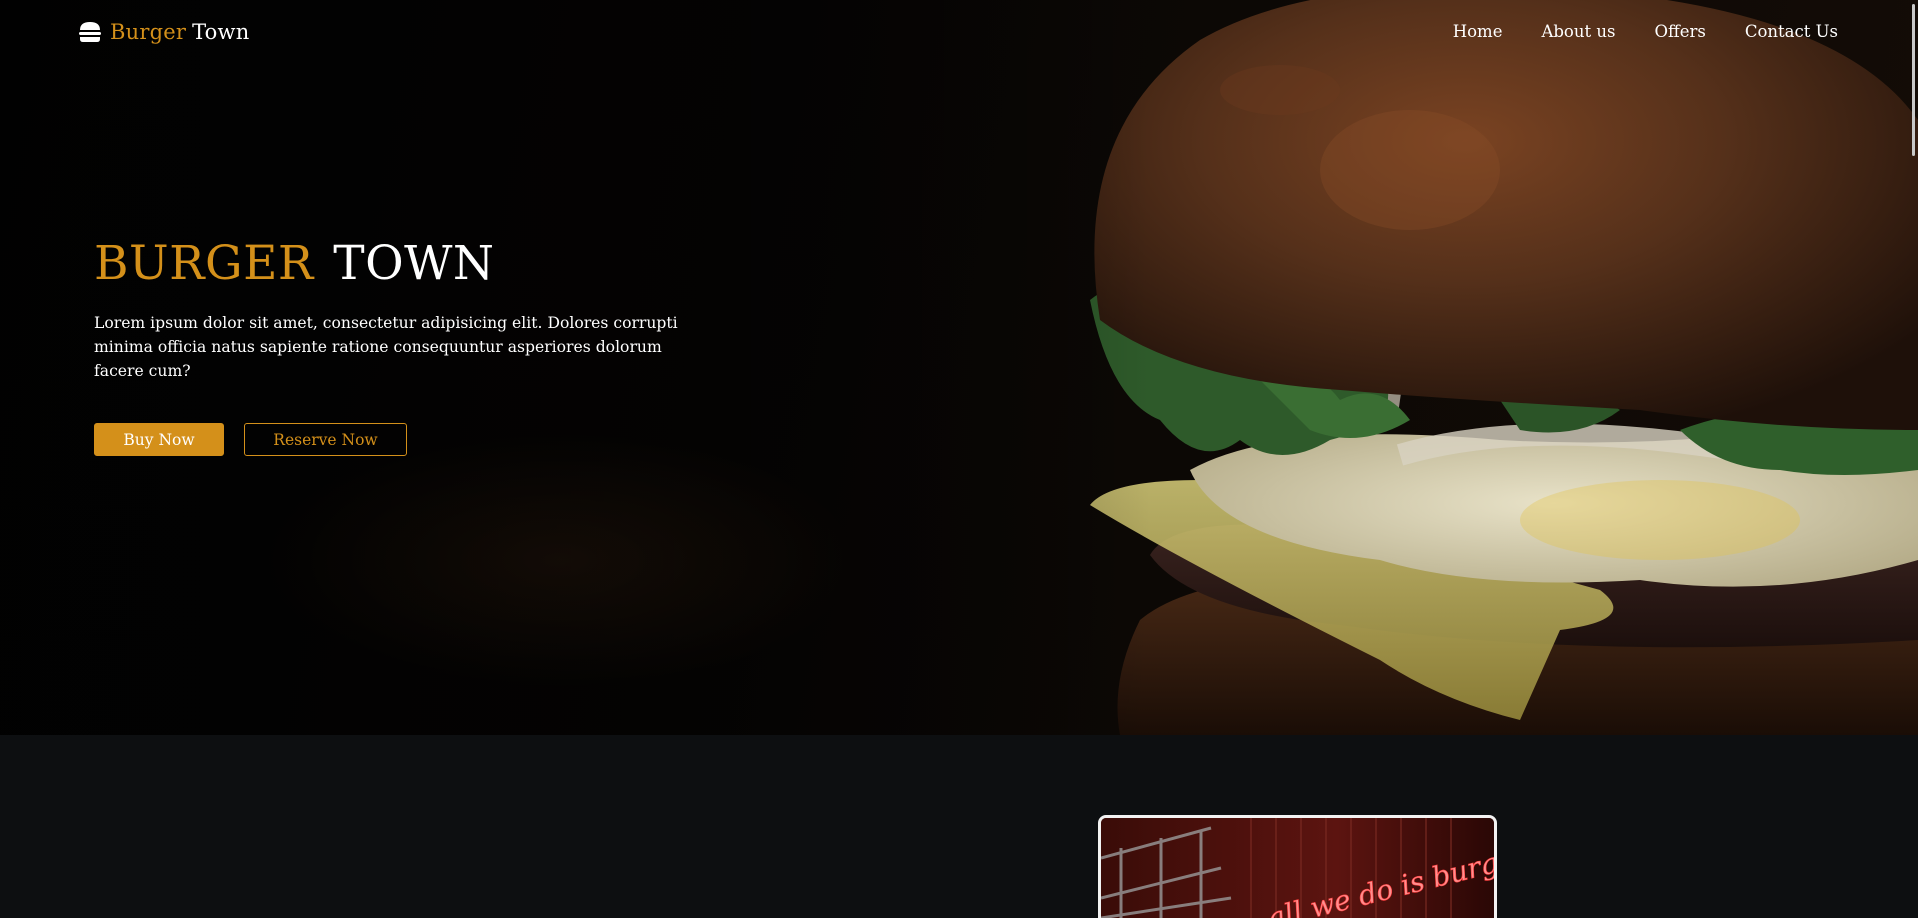 Image resolution: width=1918 pixels, height=918 pixels. What do you see at coordinates (159, 439) in the screenshot?
I see `buy-now-button: Buy Now` at bounding box center [159, 439].